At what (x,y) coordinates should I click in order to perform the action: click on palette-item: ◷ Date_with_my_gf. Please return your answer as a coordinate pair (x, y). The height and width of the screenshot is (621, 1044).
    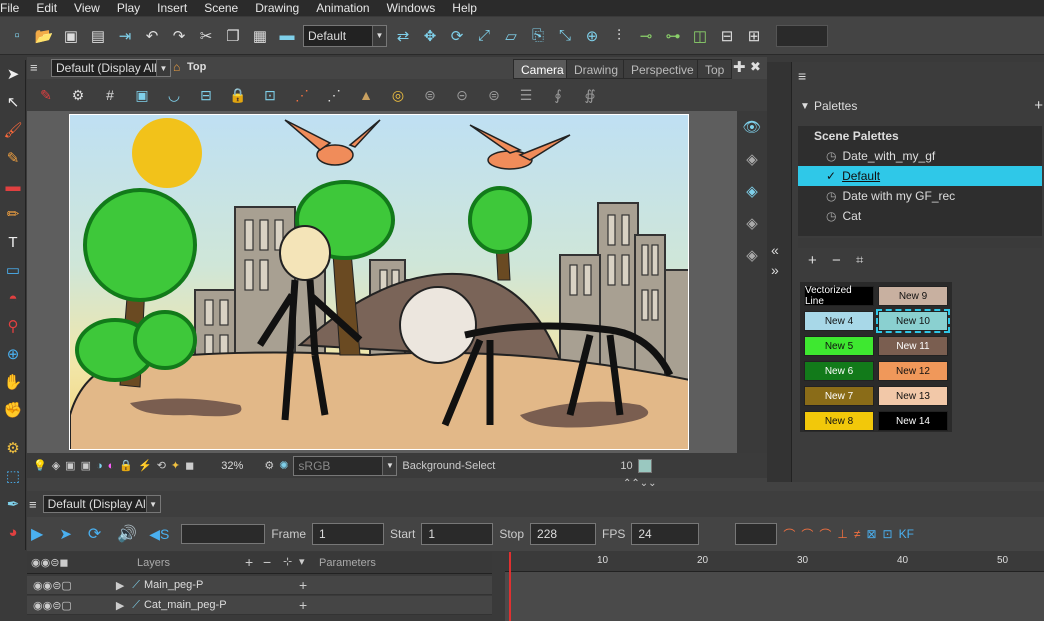
    Looking at the image, I should click on (920, 156).